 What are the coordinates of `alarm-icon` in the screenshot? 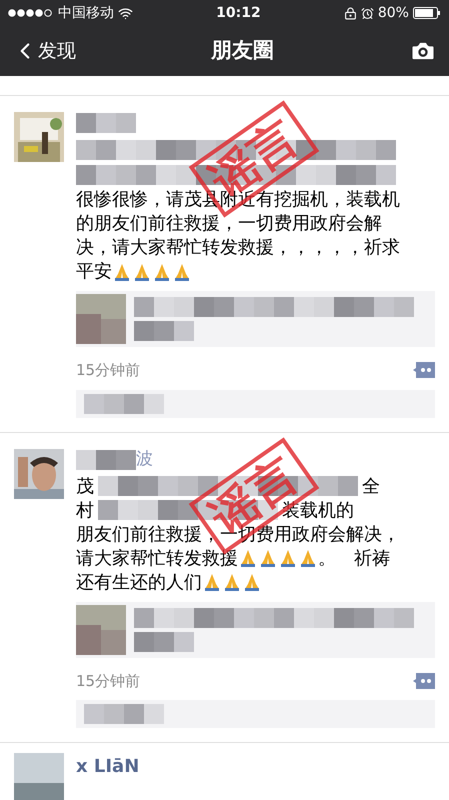 It's located at (367, 13).